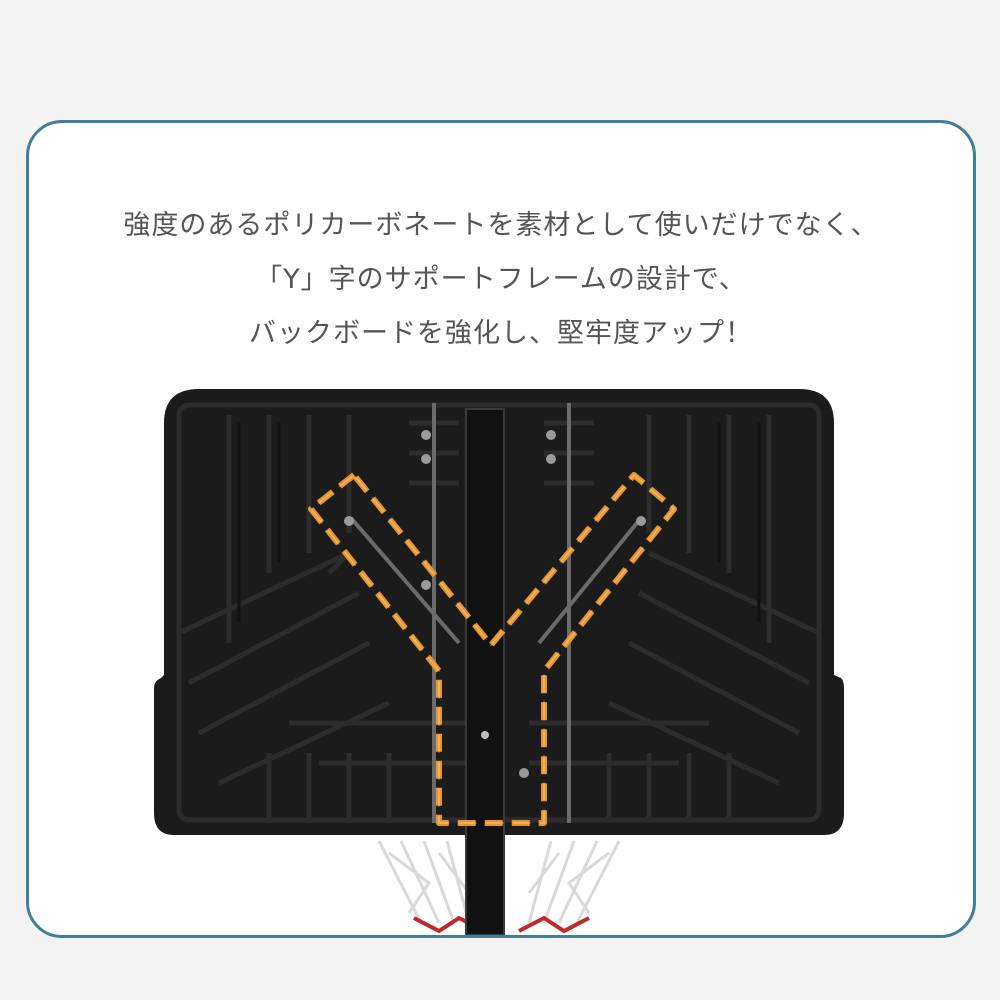  I want to click on pole, so click(485, 671).